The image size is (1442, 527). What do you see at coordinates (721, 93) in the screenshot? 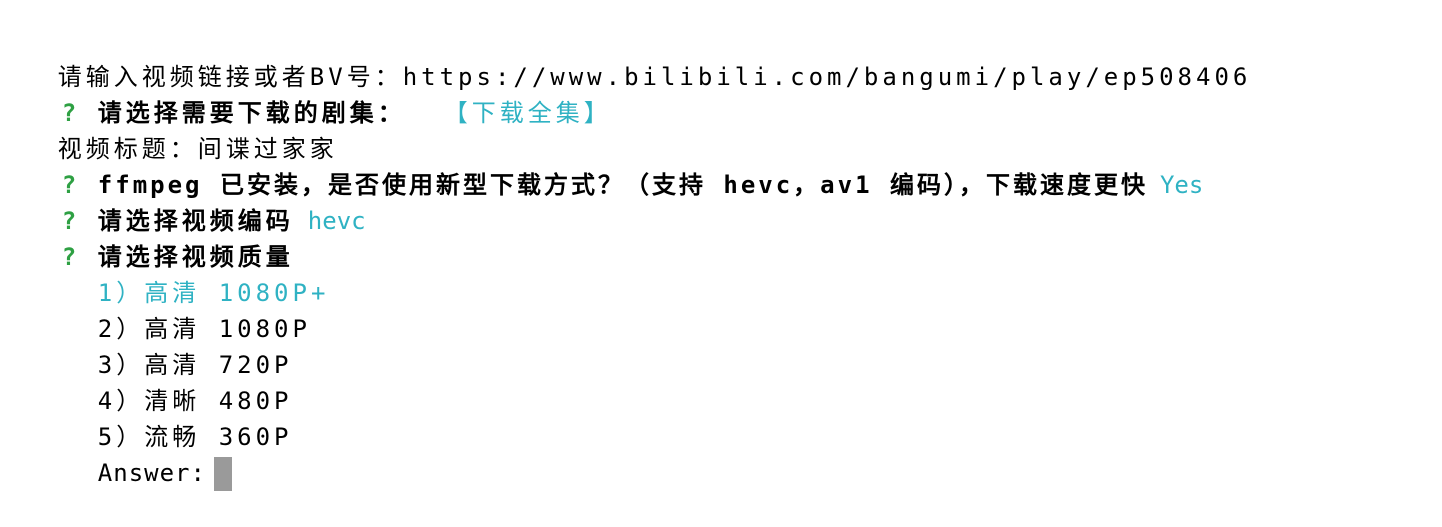
I see `episode-question-line: ? 请选择需要下载的剧集： 【下载全集】` at bounding box center [721, 93].